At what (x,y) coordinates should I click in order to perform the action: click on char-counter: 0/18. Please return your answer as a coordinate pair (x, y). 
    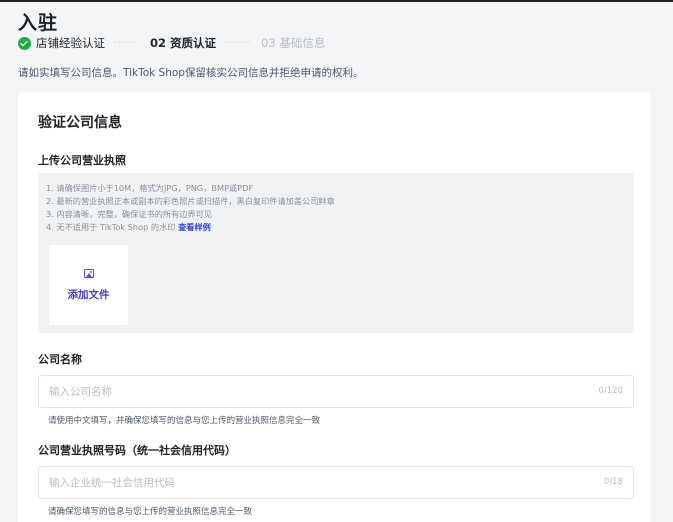
    Looking at the image, I should click on (613, 482).